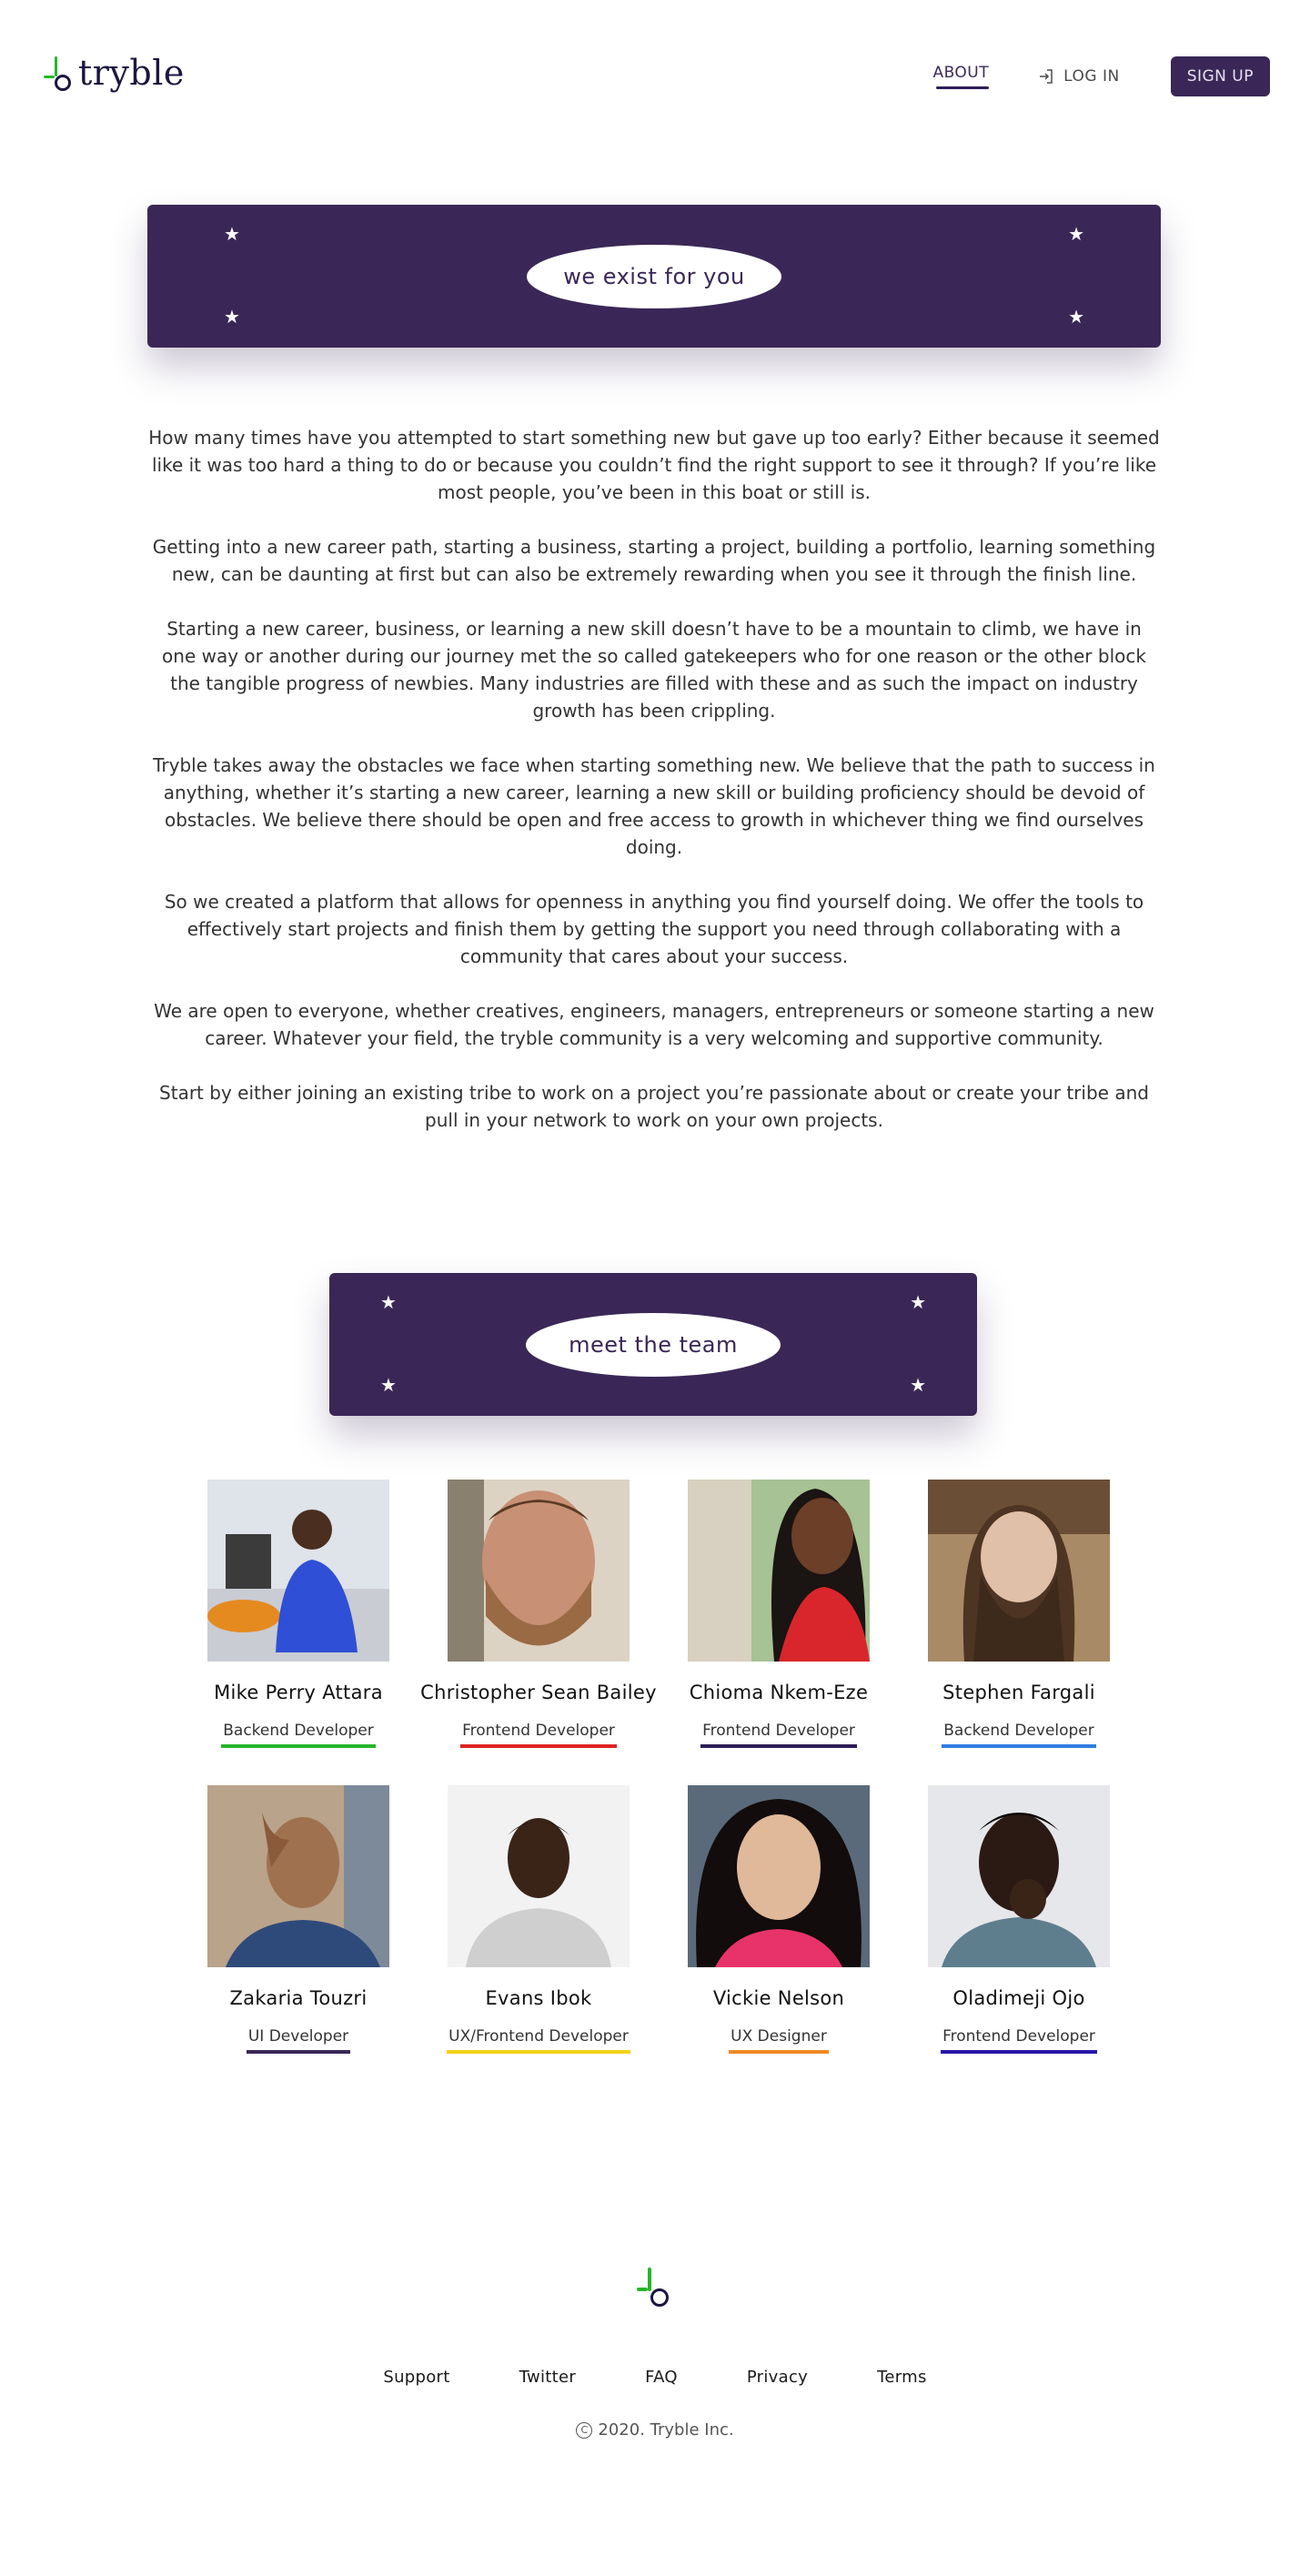 This screenshot has height=2576, width=1310. I want to click on tryble-logo: tryble, so click(113, 73).